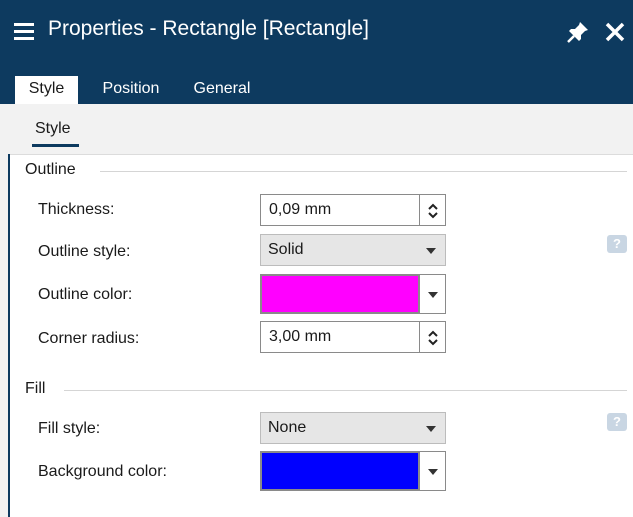 The width and height of the screenshot is (633, 517). I want to click on fill-group-title: Fill, so click(35, 388).